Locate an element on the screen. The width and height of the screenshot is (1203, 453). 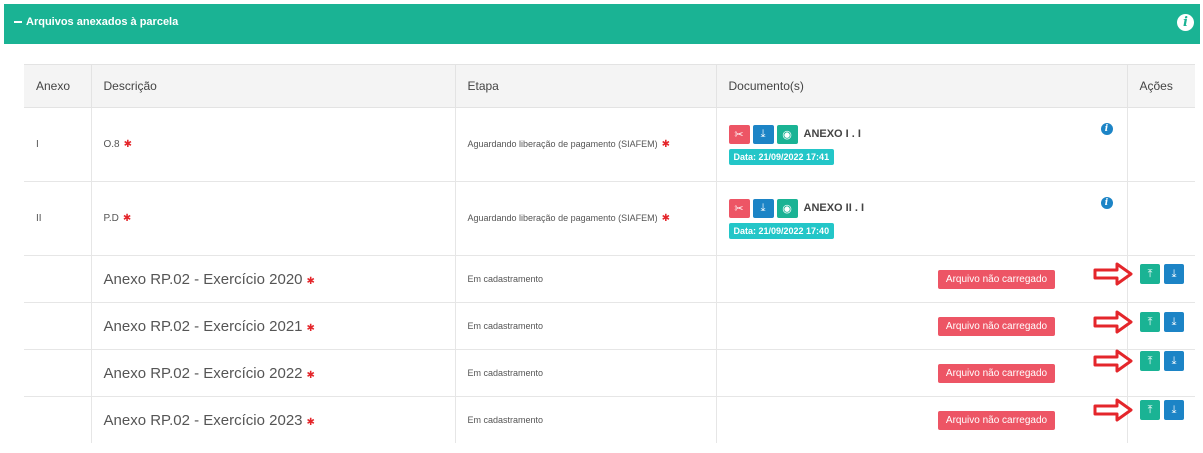
header-etapa: Etapa is located at coordinates (586, 86).